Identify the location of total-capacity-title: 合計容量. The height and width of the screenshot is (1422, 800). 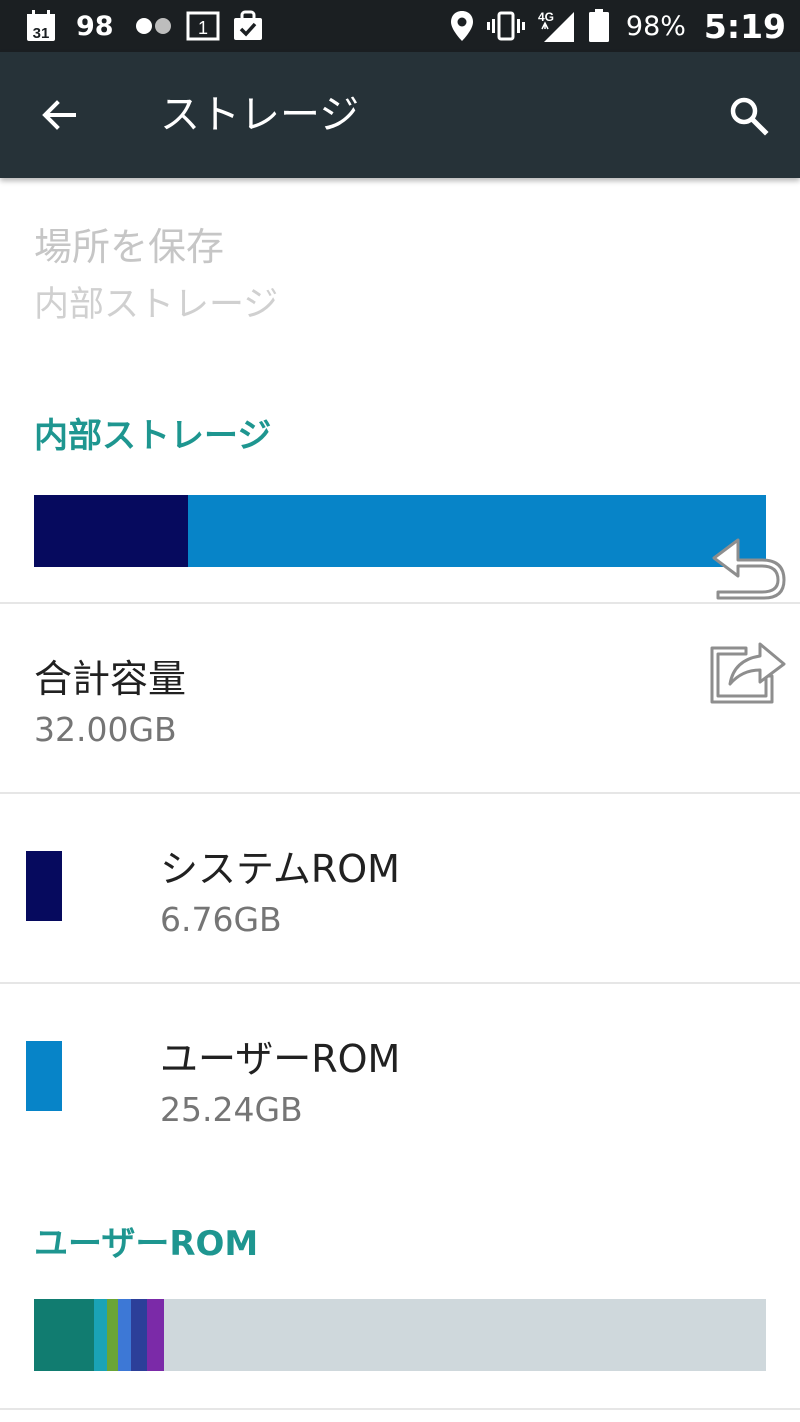
(110, 679).